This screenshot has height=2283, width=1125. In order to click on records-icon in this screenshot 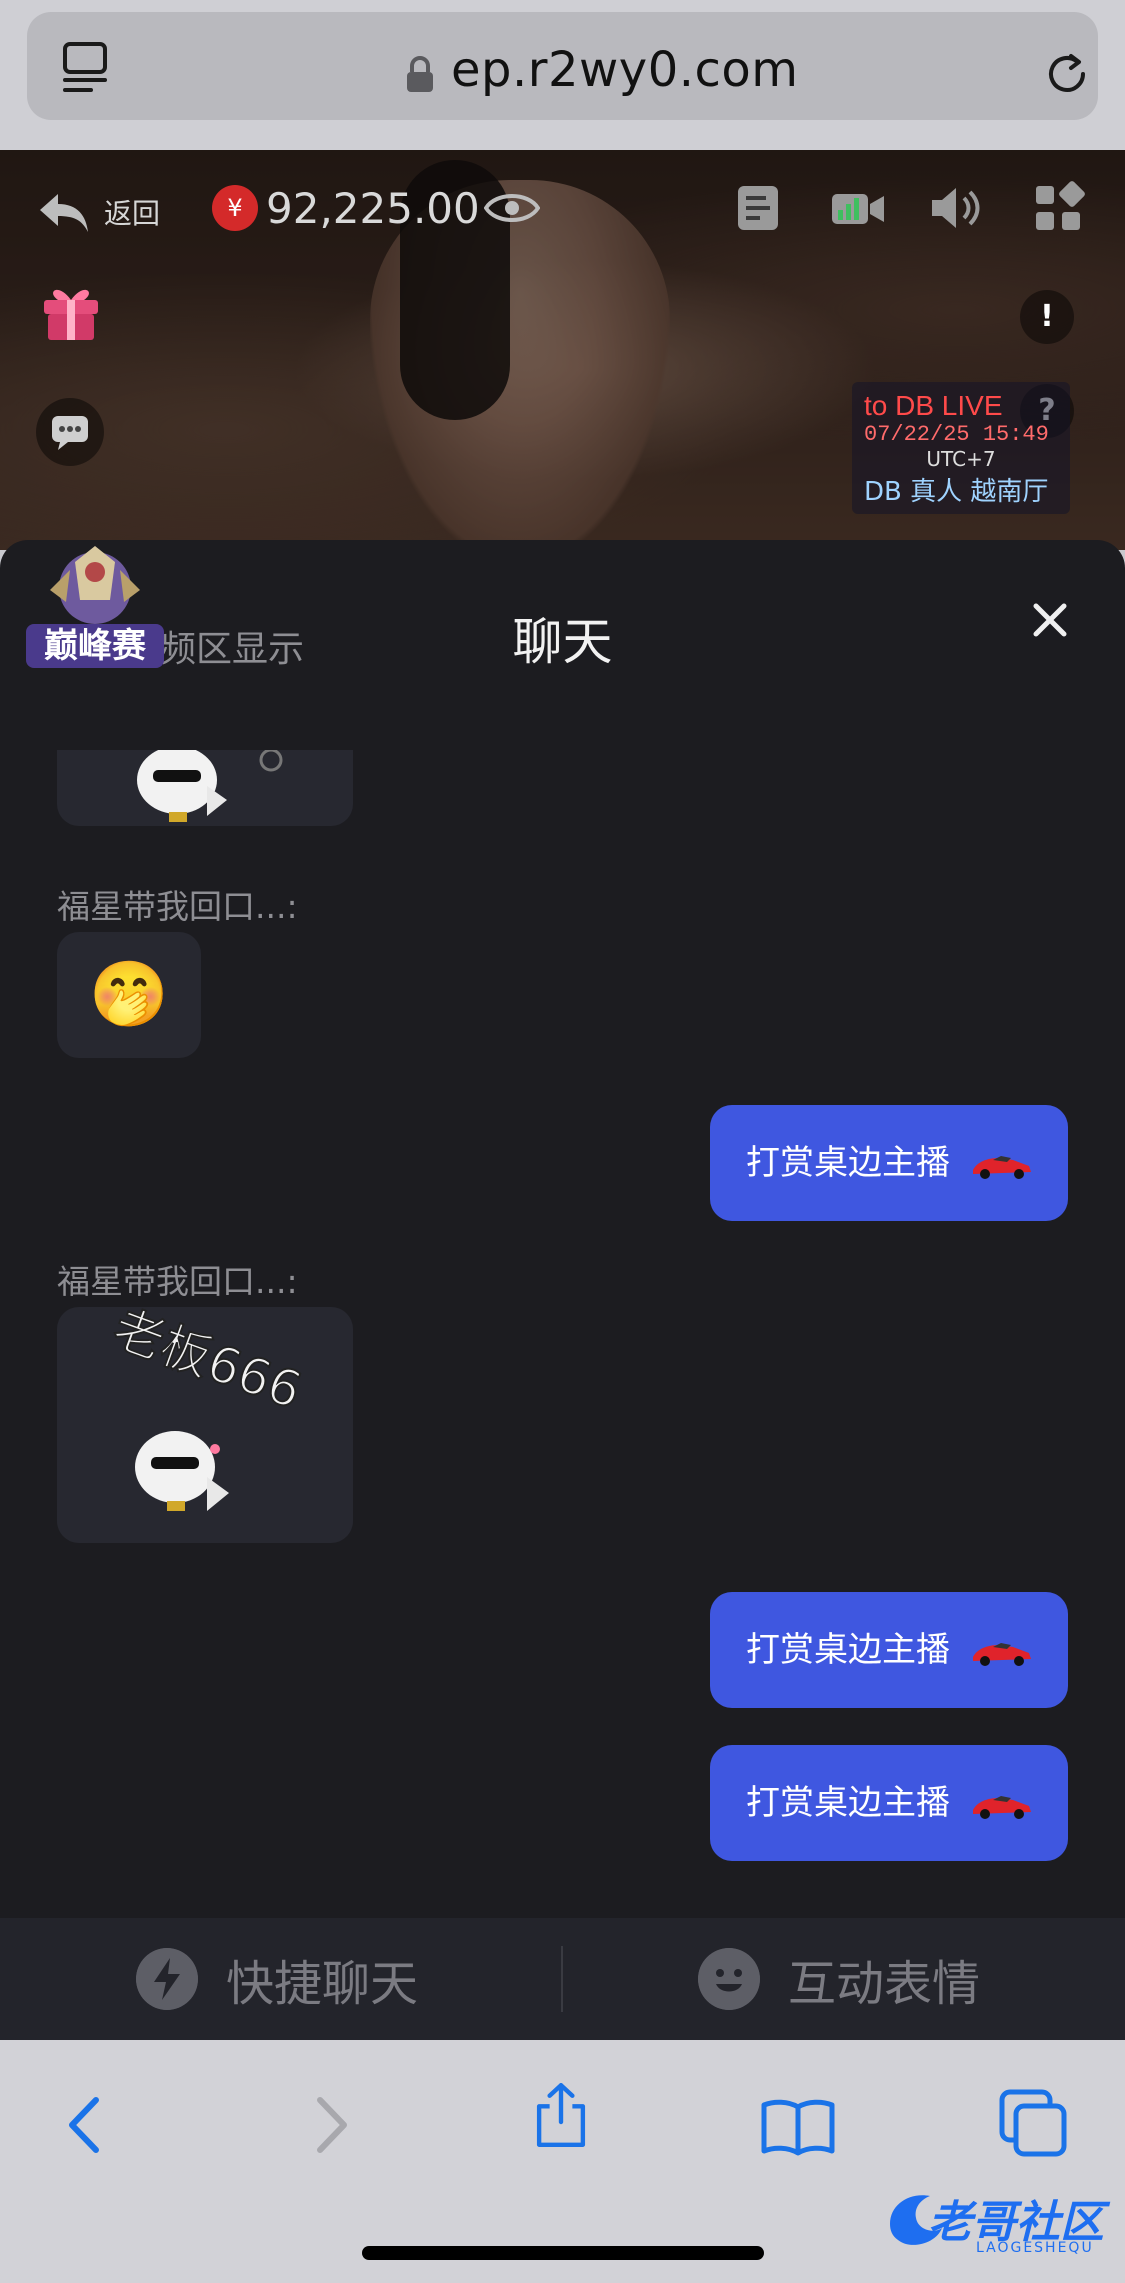, I will do `click(758, 208)`.